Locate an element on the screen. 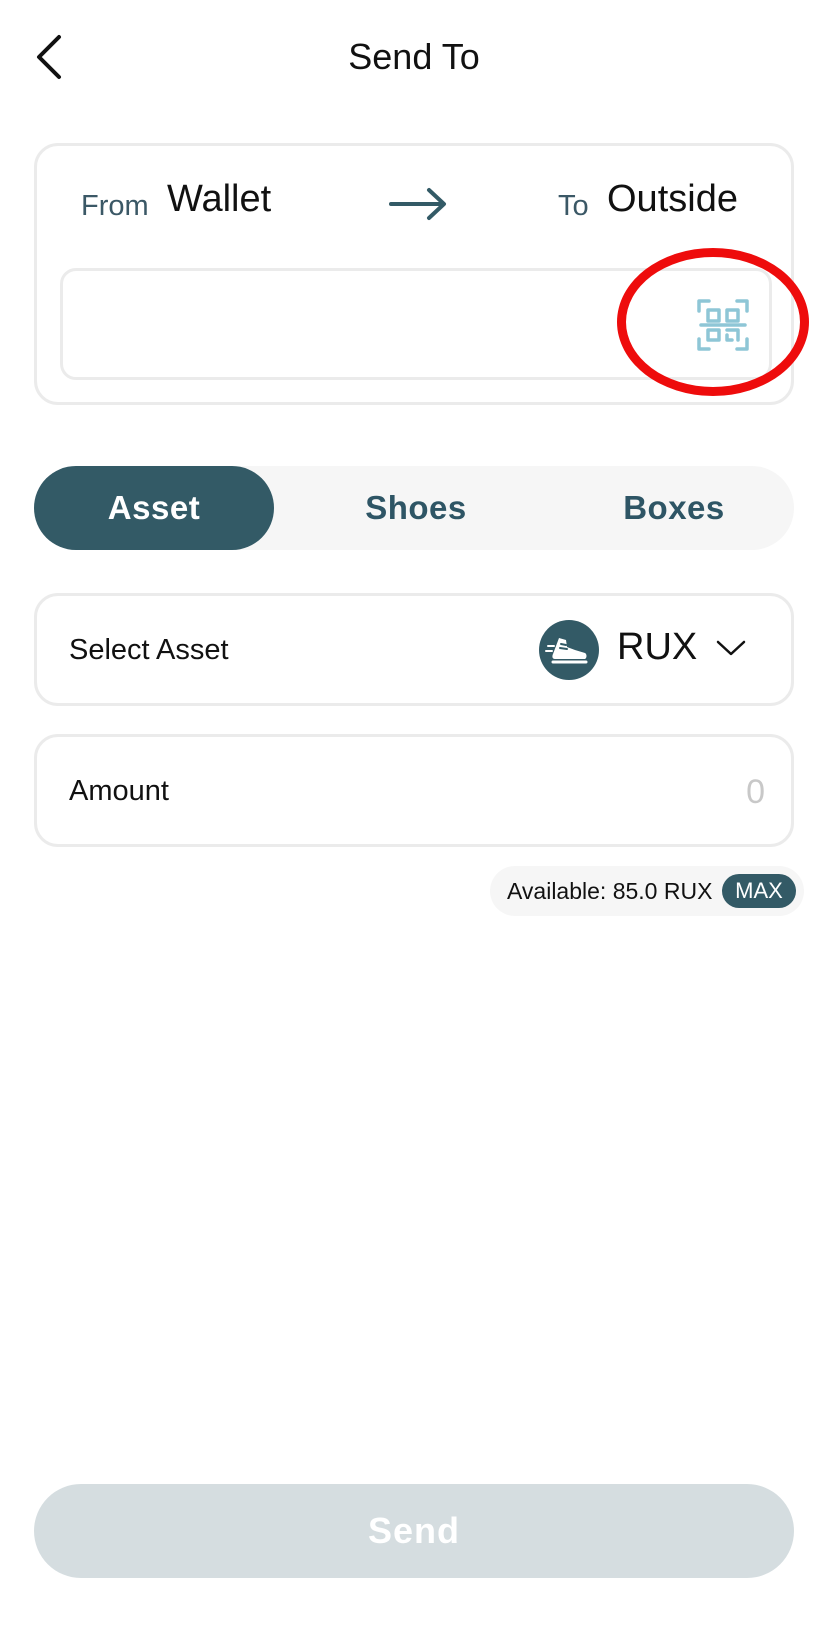 The height and width of the screenshot is (1648, 828). select-asset-label: Select Asset is located at coordinates (149, 650).